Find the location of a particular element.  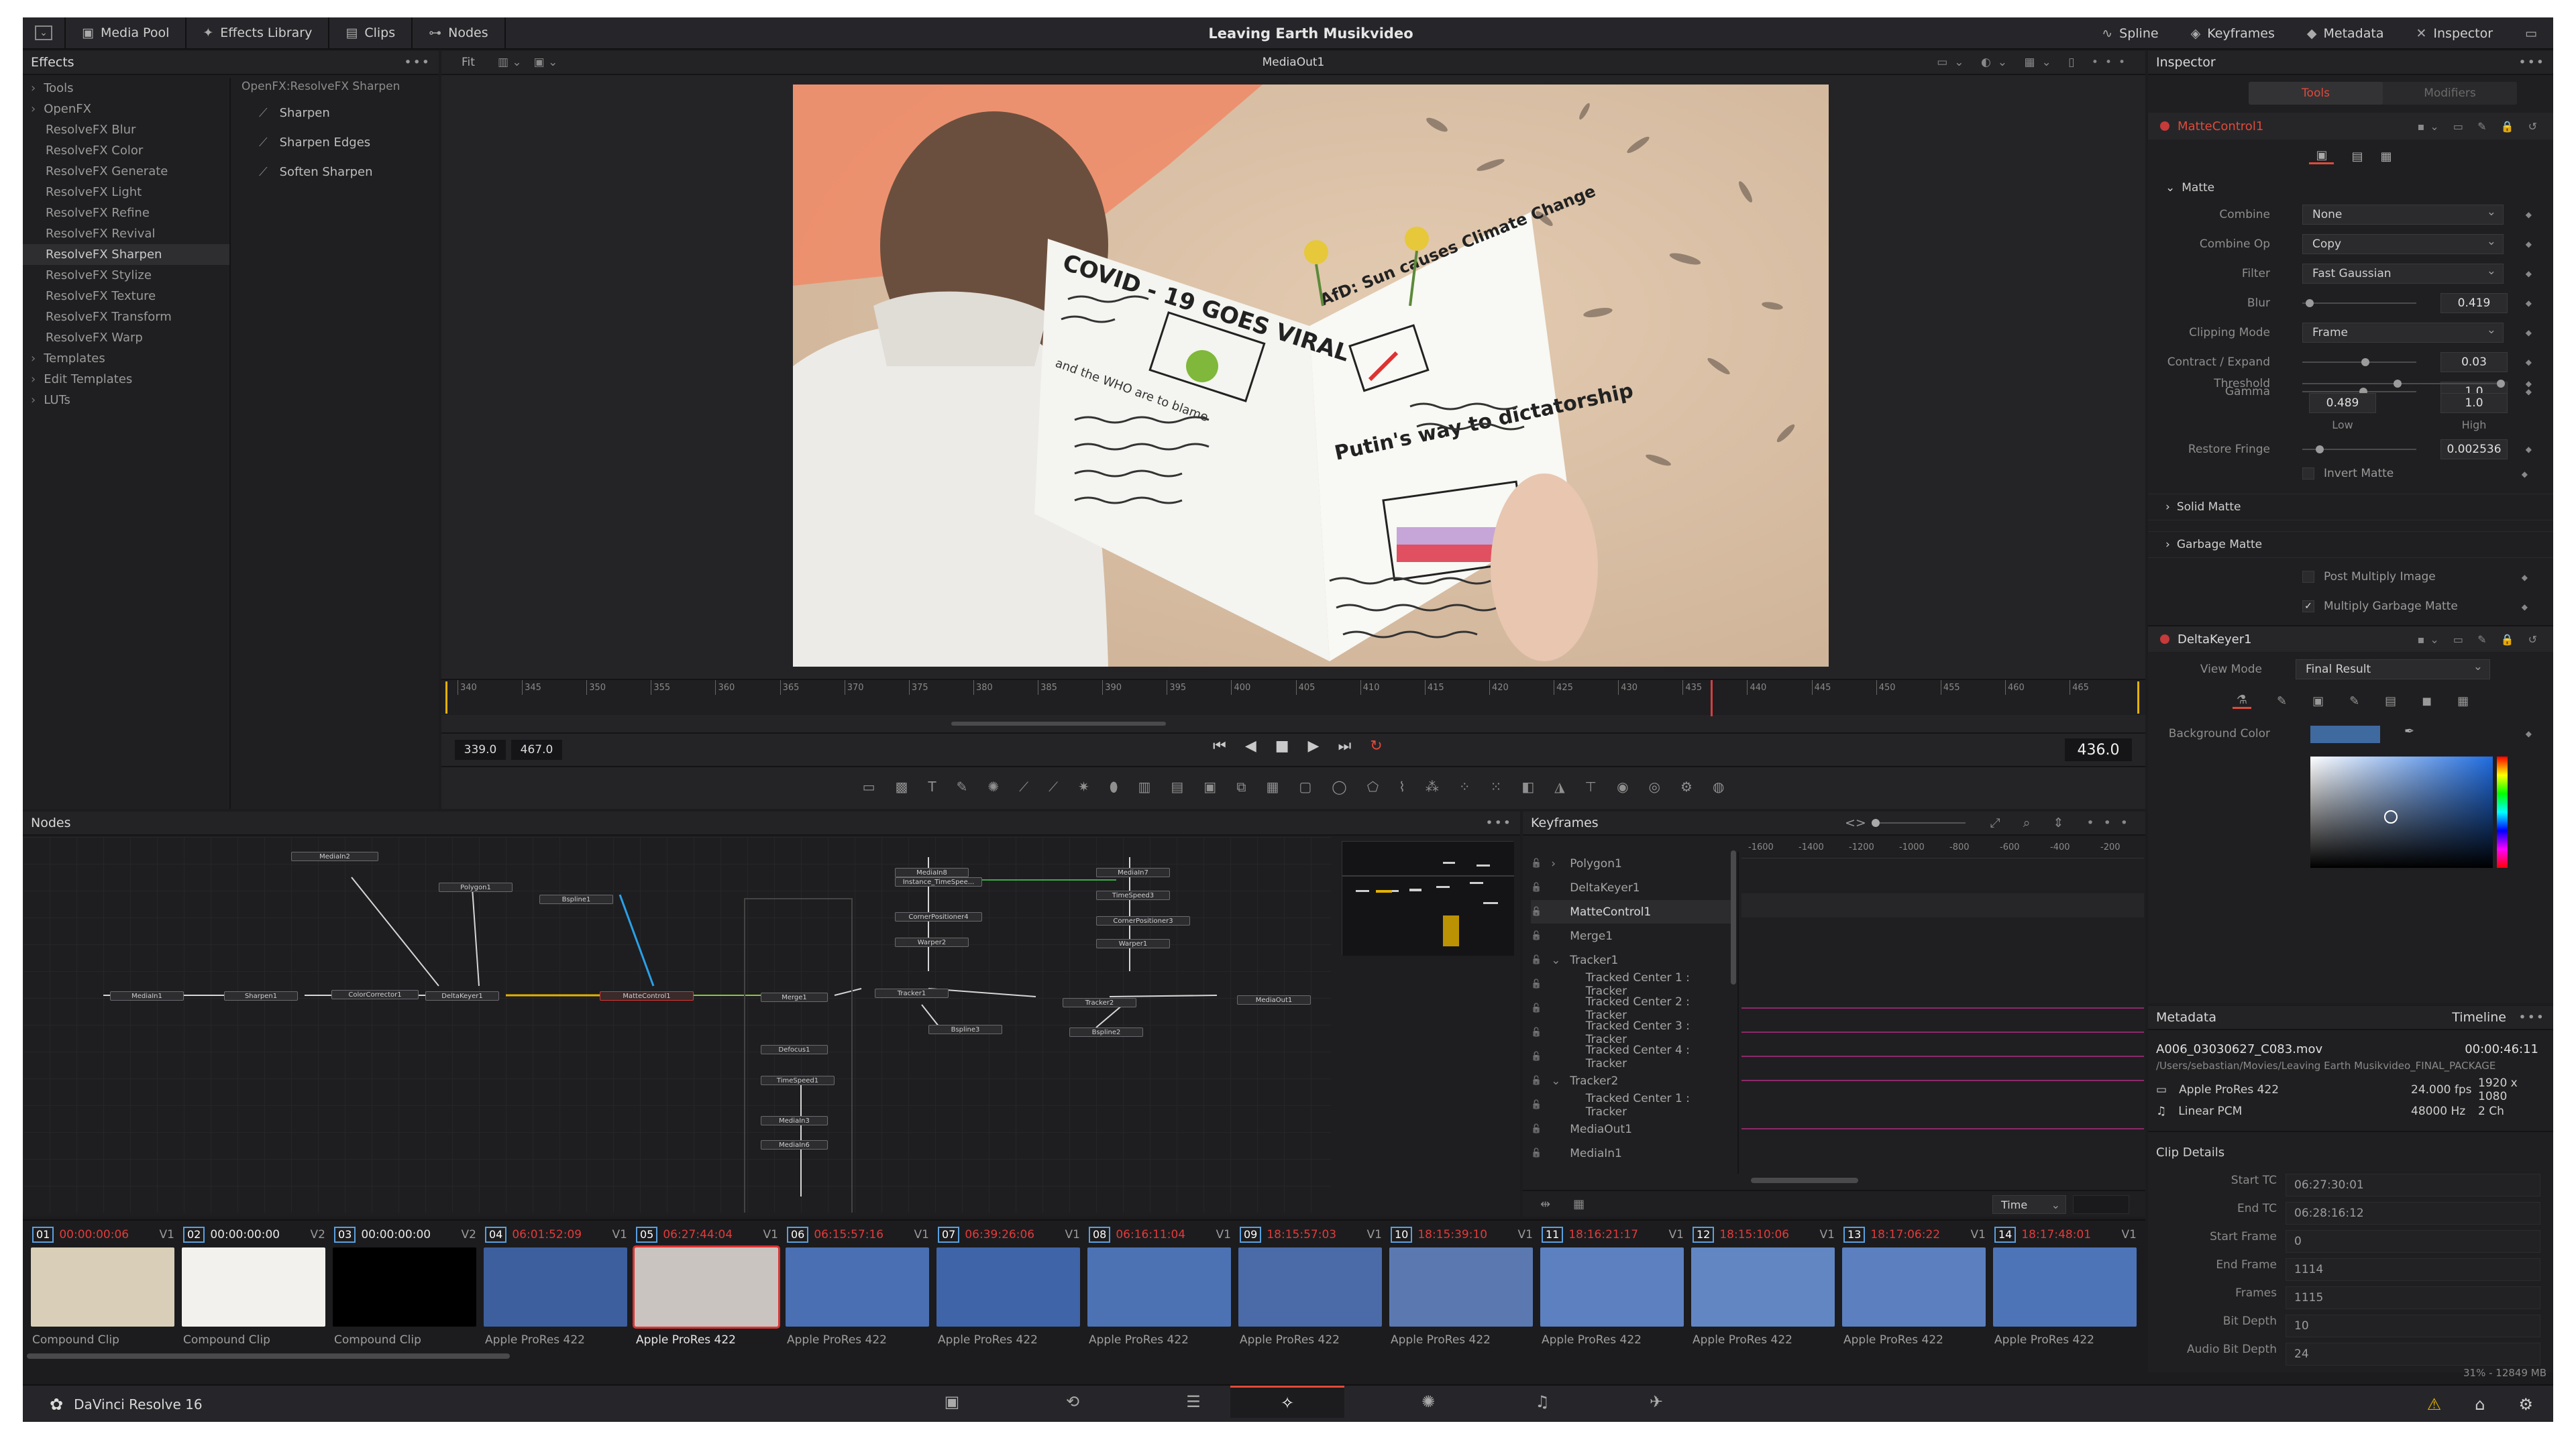

metadata-field-value: 06:28:16:12 is located at coordinates (2413, 1213).